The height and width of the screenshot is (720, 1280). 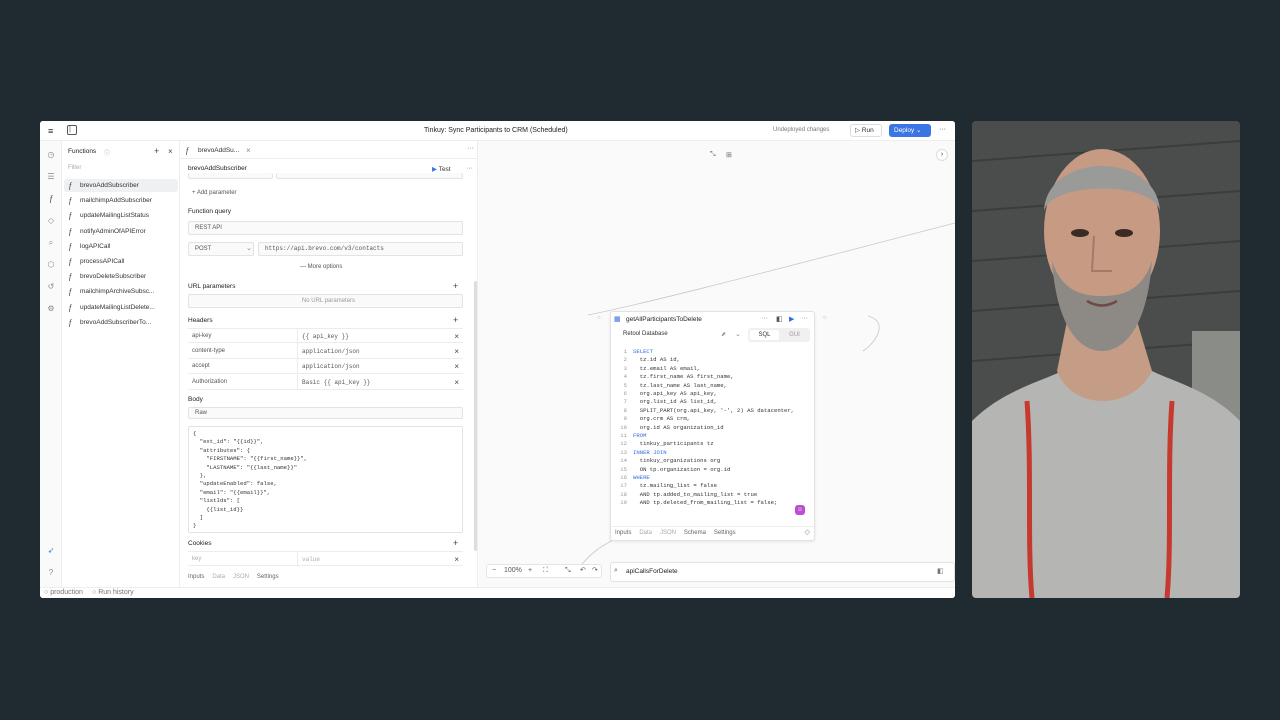 What do you see at coordinates (470, 148) in the screenshot?
I see `tab-more-icon: ···` at bounding box center [470, 148].